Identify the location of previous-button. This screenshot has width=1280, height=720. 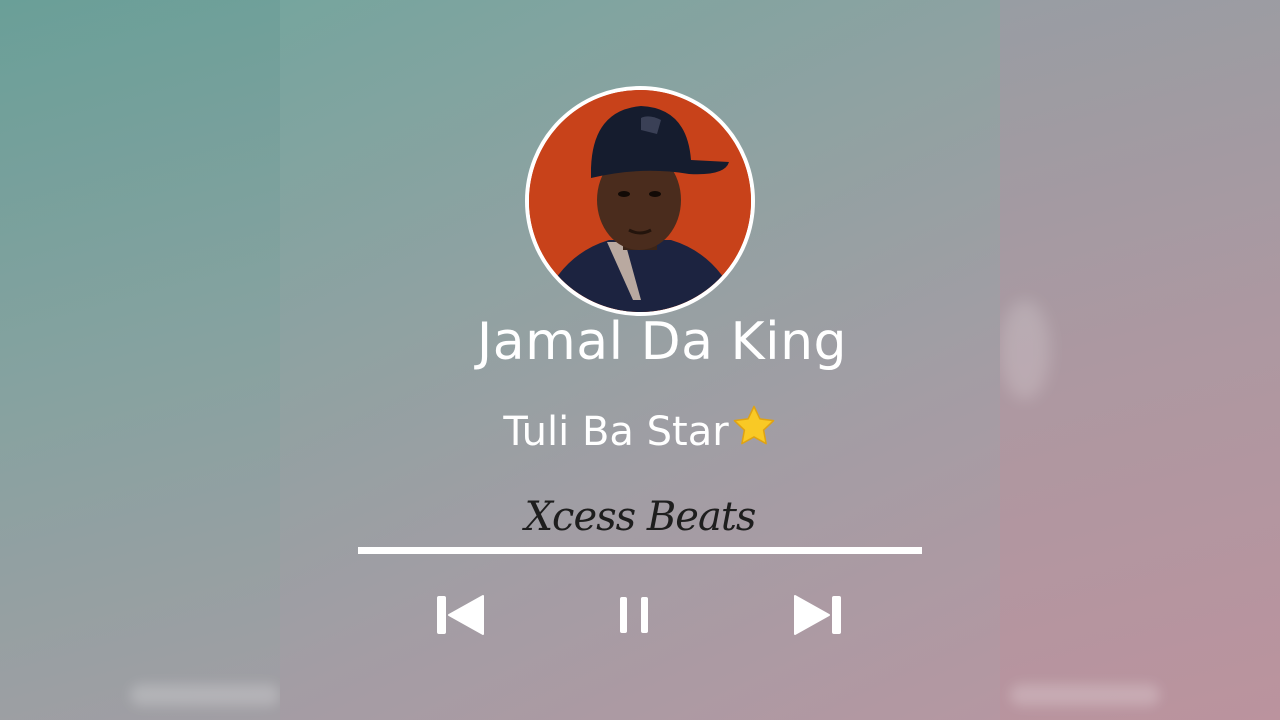
(460, 615).